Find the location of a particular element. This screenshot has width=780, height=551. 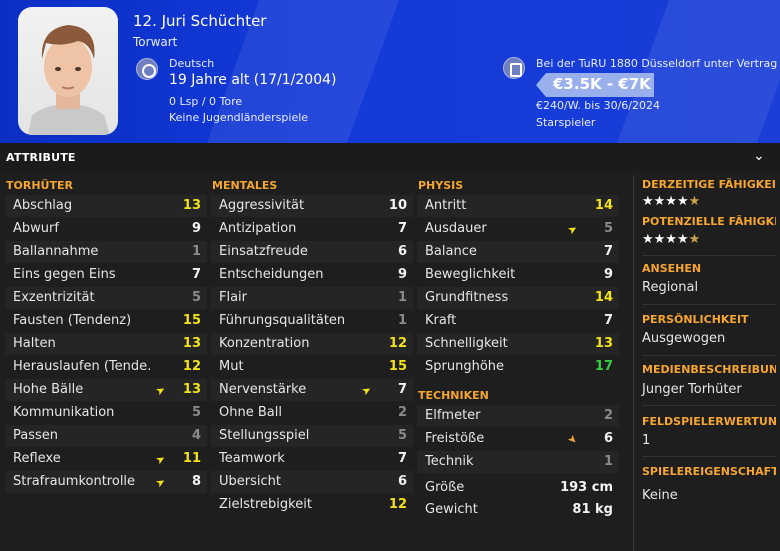

attribute-label: Aggressivität is located at coordinates (262, 205).